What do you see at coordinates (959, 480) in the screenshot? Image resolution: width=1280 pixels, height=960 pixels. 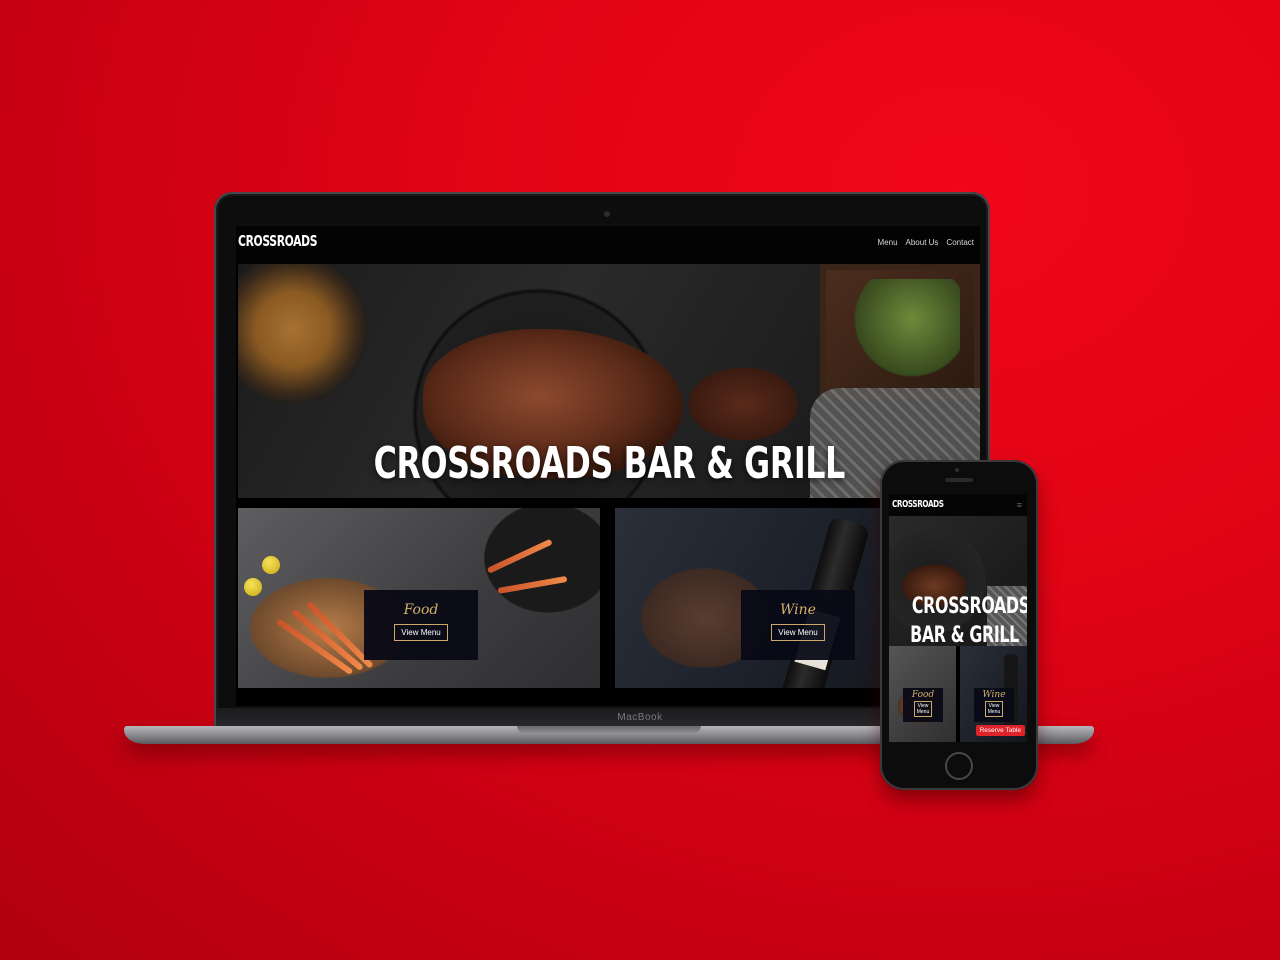 I see `phone-speaker` at bounding box center [959, 480].